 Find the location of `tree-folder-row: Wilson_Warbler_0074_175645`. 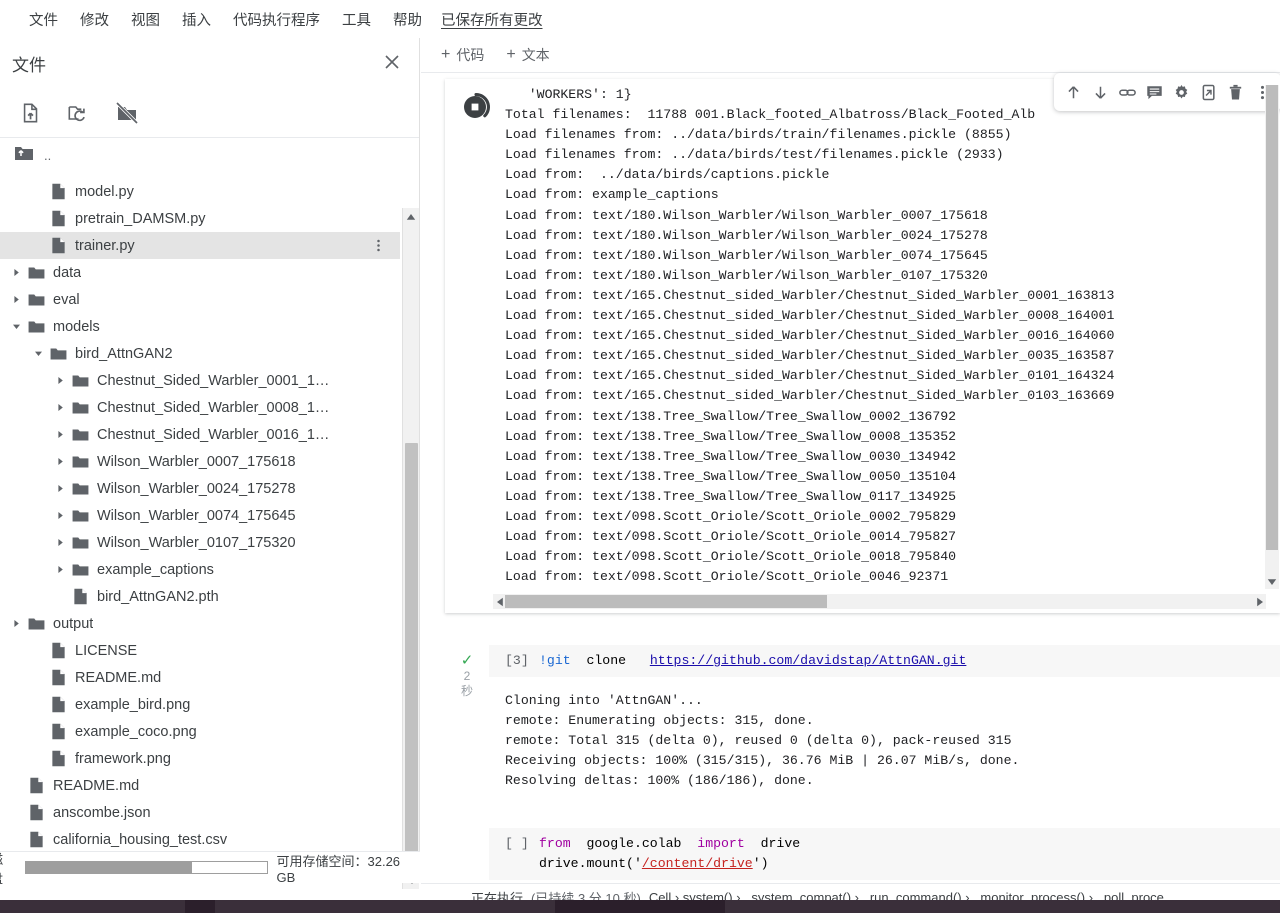

tree-folder-row: Wilson_Warbler_0074_175645 is located at coordinates (200, 515).